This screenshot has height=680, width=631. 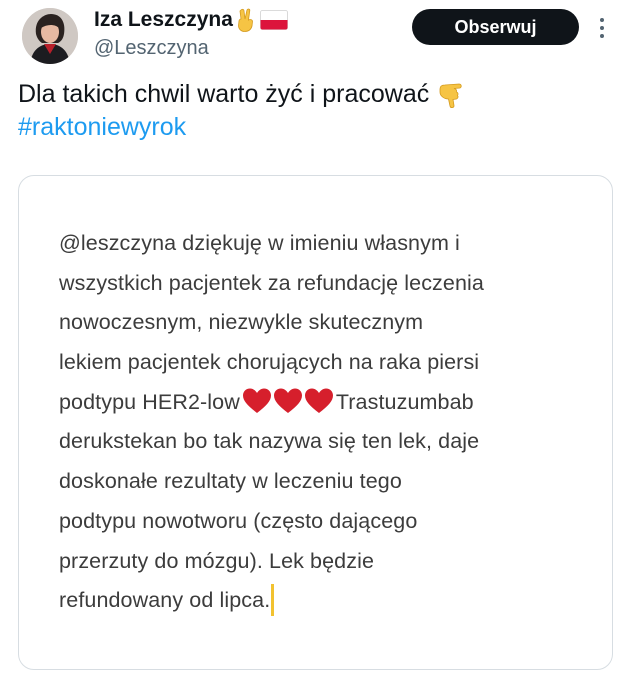 I want to click on note-line-with-hearts: podtypu HER2-low Trastuzumbab, so click(x=329, y=403).